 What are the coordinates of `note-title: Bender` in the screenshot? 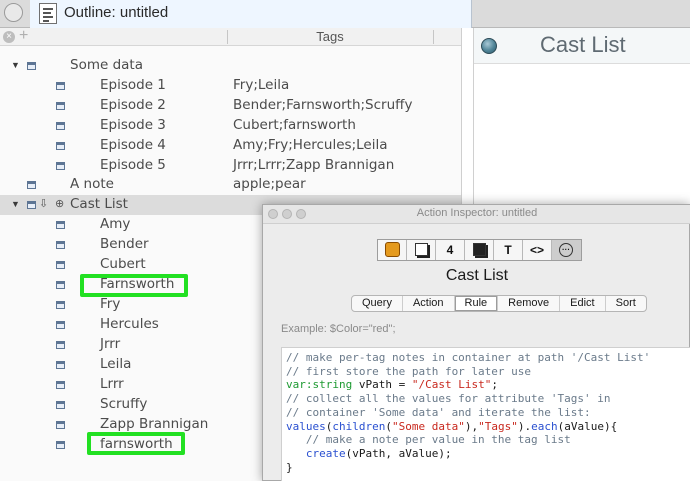 It's located at (124, 244).